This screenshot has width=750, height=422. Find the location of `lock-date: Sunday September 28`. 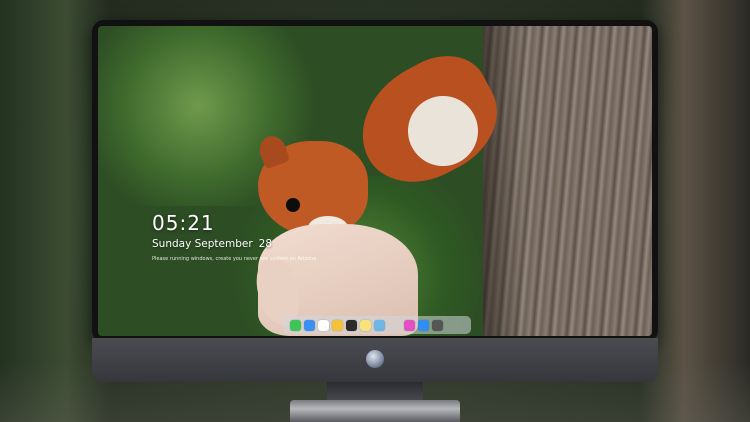

lock-date: Sunday September 28 is located at coordinates (212, 244).